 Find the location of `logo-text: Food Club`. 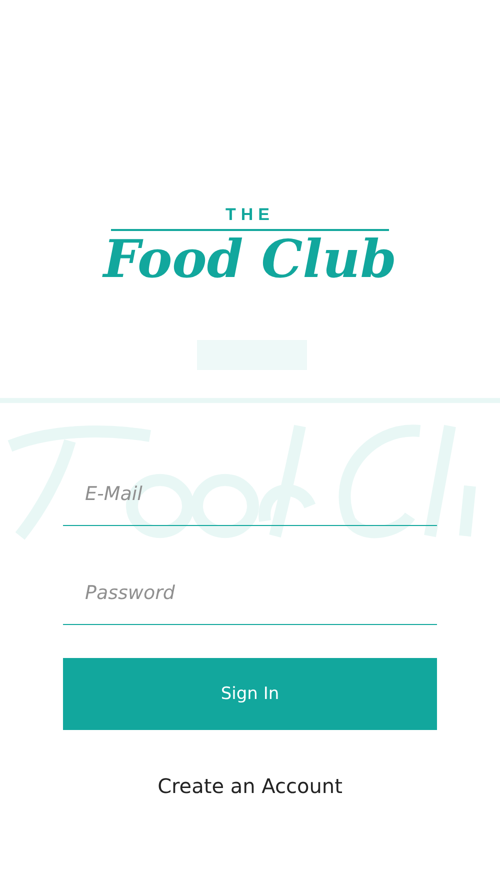

logo-text: Food Club is located at coordinates (250, 259).